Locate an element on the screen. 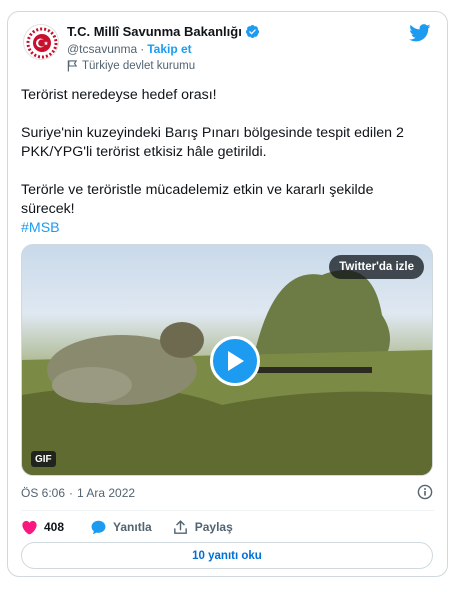 This screenshot has height=592, width=457. affiliation-label: Türkiye devlet kurumu is located at coordinates (131, 66).